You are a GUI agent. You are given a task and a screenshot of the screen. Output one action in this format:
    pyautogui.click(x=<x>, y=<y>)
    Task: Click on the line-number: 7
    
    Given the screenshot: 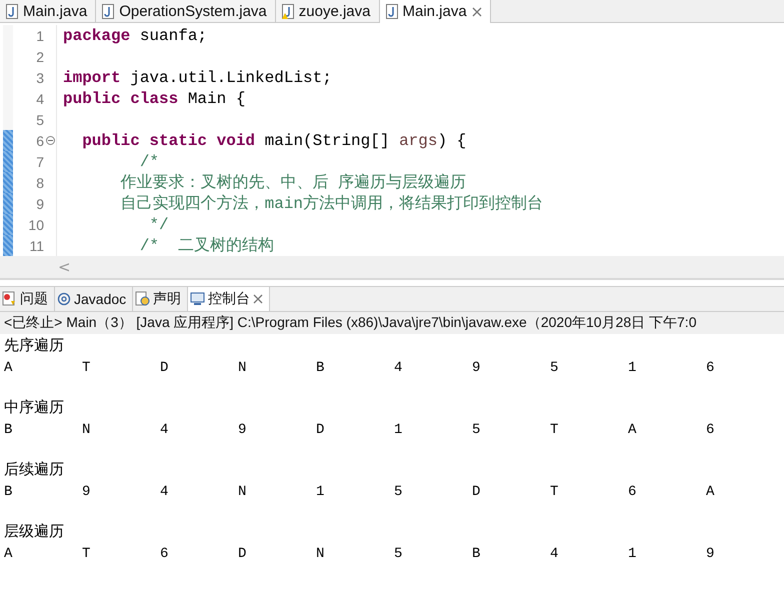 What is the action you would take?
    pyautogui.click(x=39, y=162)
    